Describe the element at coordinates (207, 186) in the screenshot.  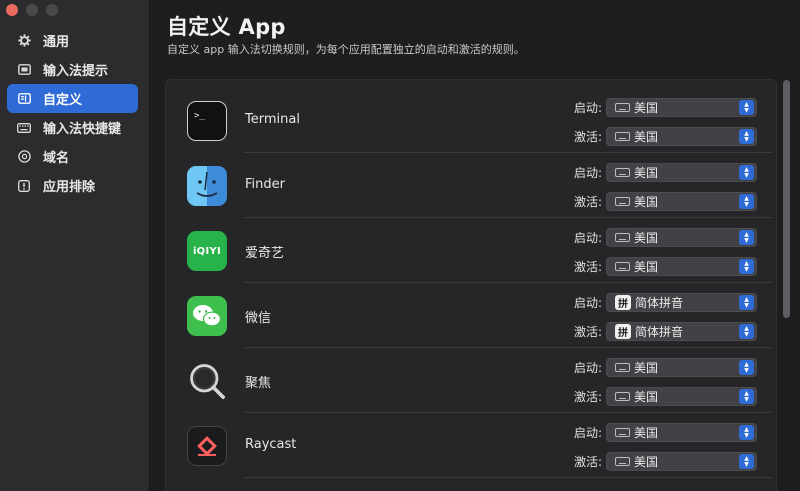
I see `finder-icon` at that location.